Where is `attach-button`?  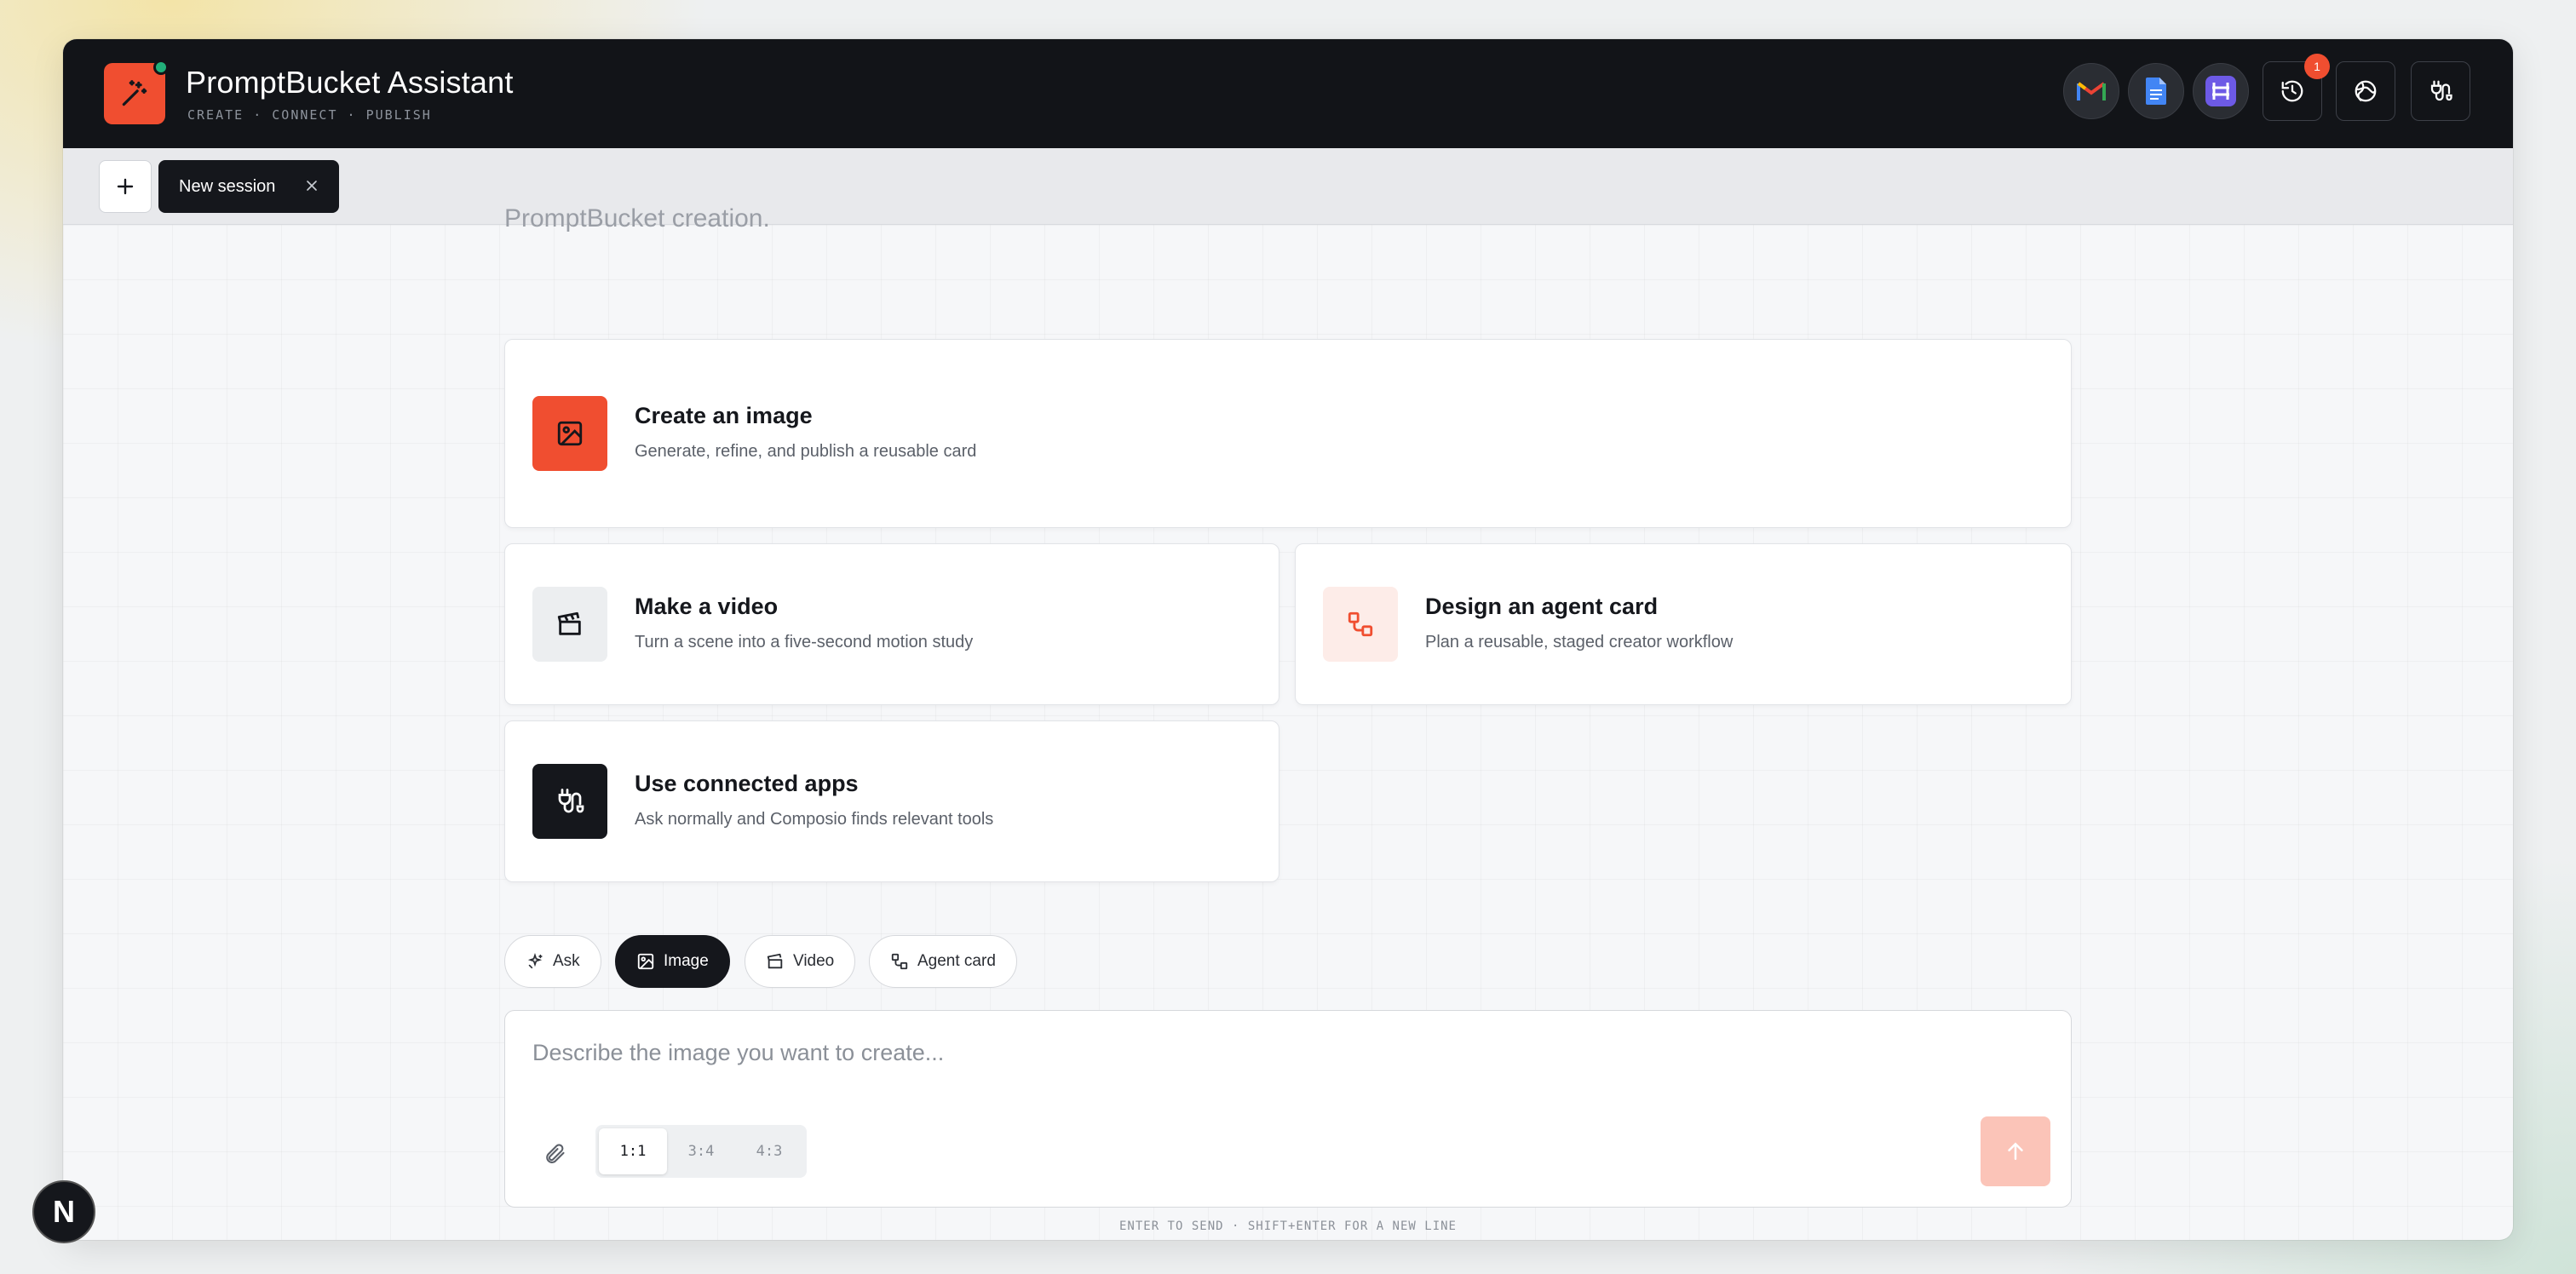 attach-button is located at coordinates (555, 1154).